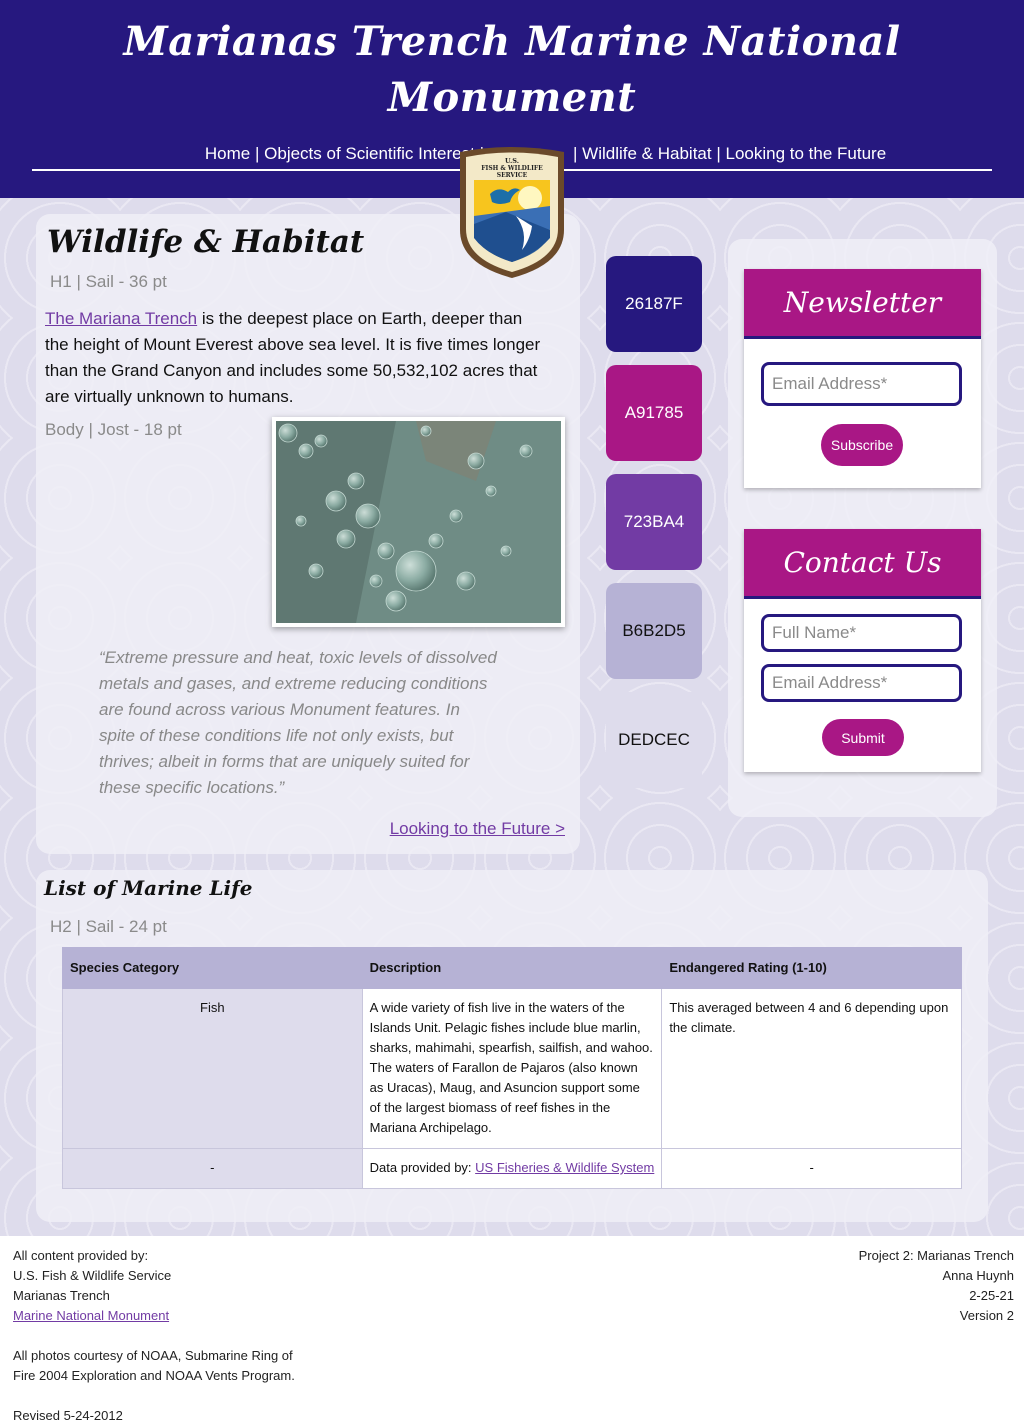  Describe the element at coordinates (68, 1415) in the screenshot. I see `footer-revised-date: Revised 5-24-2012` at that location.